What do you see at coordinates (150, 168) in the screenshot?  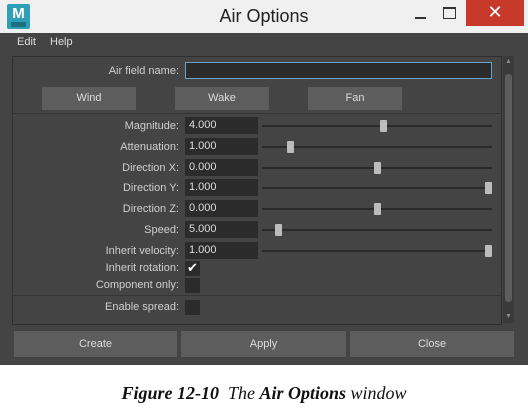 I see `direction-x-label: Direction X:` at bounding box center [150, 168].